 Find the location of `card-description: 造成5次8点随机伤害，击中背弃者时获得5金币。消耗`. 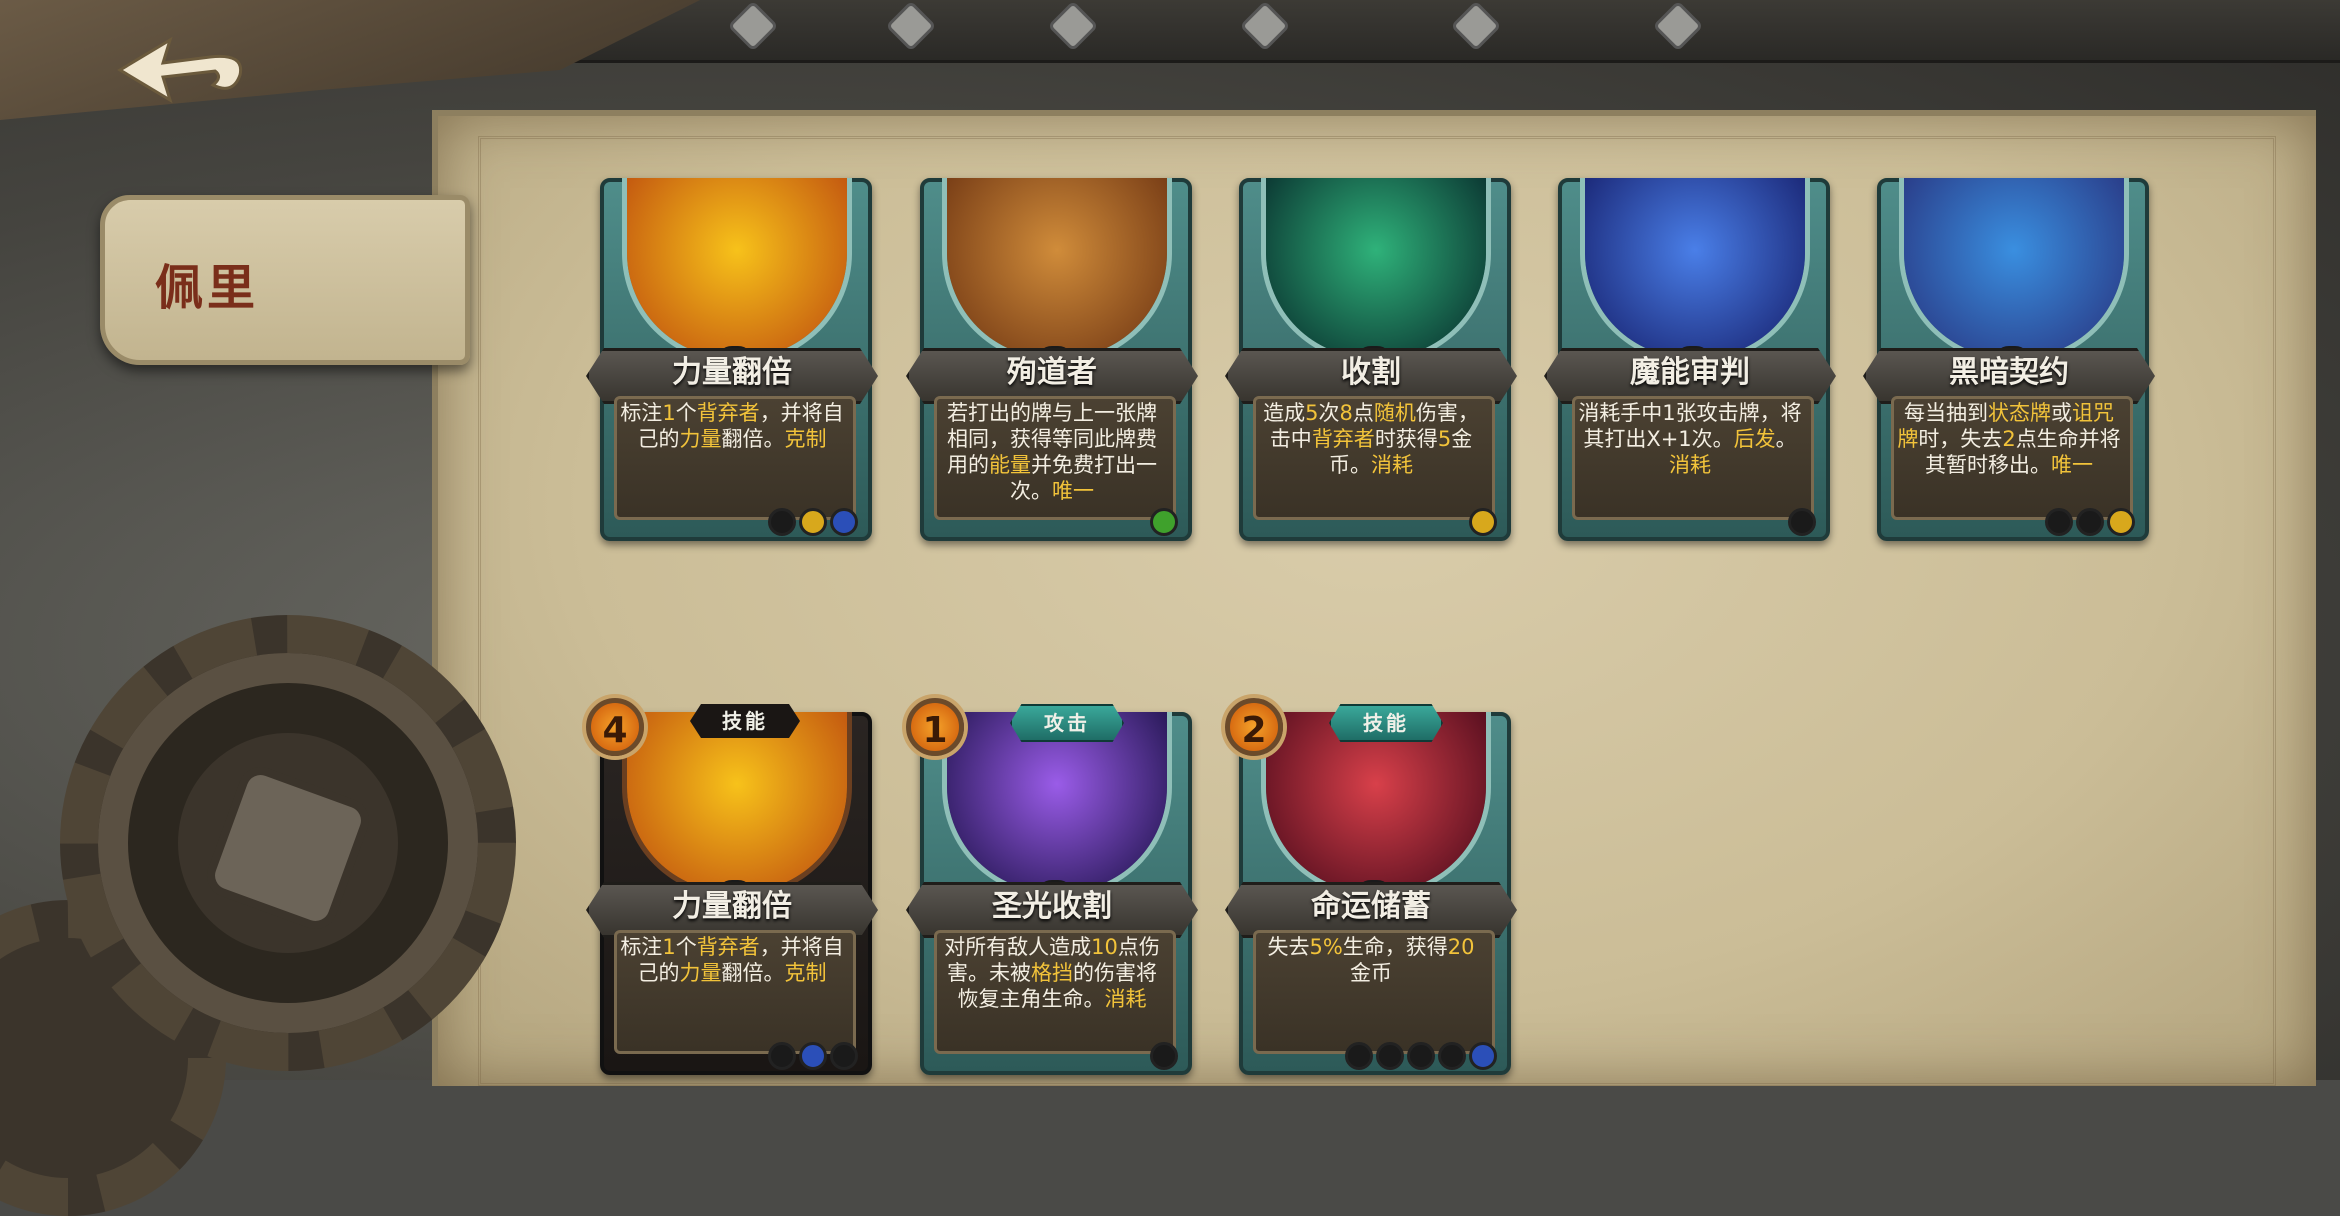

card-description: 造成5次8点随机伤害，击中背弃者时获得5金币。消耗 is located at coordinates (1371, 439).